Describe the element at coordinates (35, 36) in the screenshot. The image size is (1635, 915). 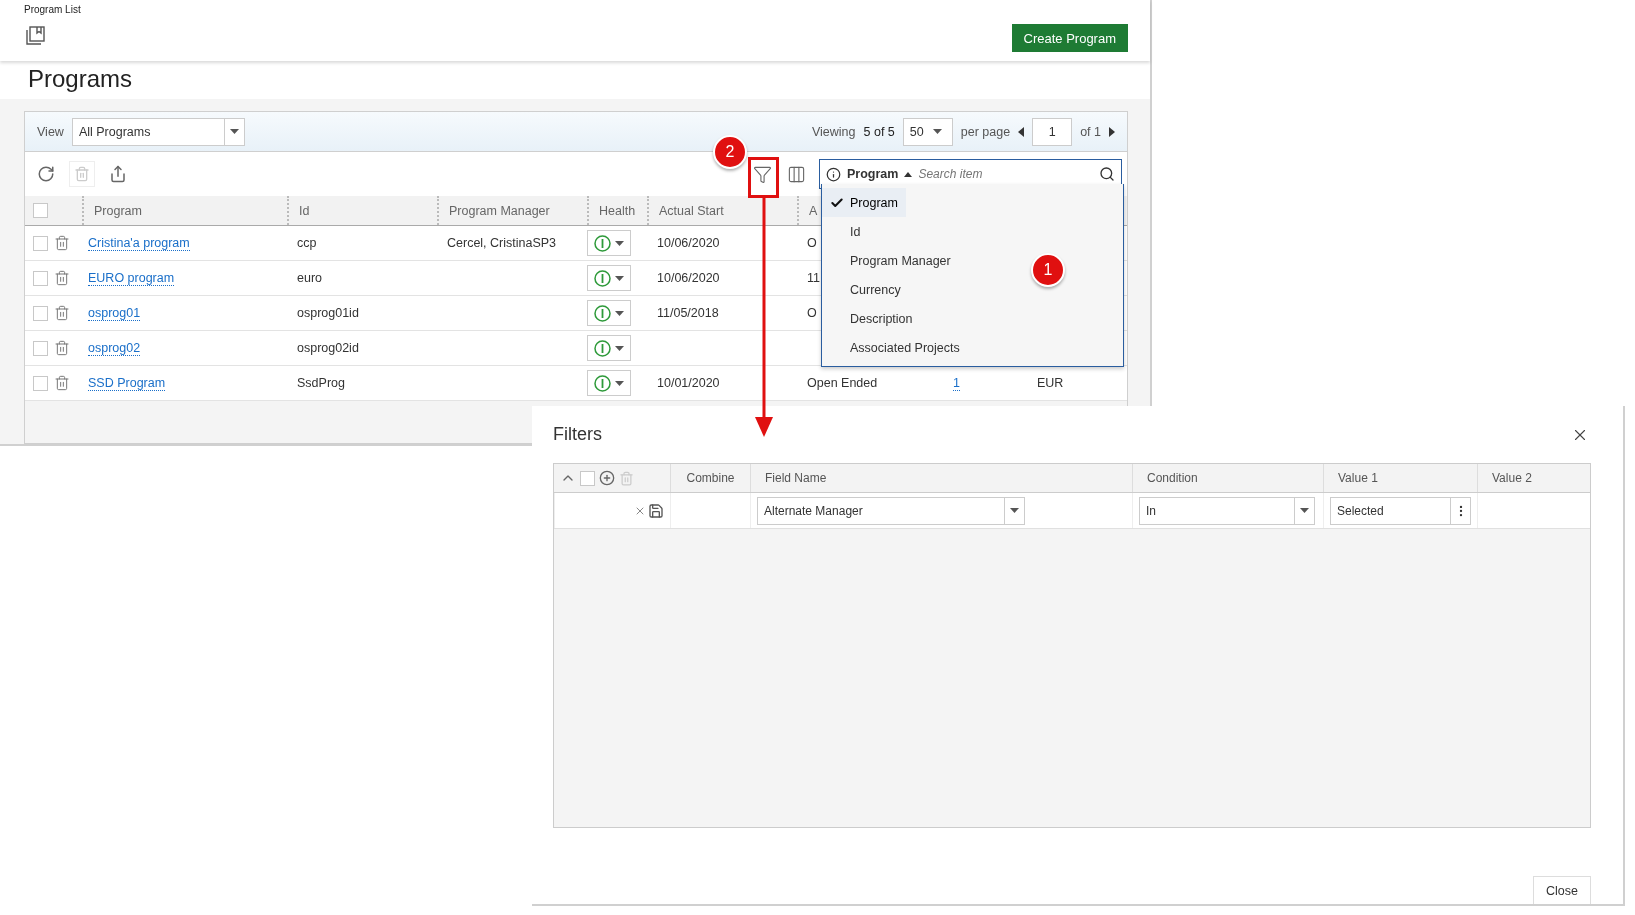
I see `library-icon` at that location.